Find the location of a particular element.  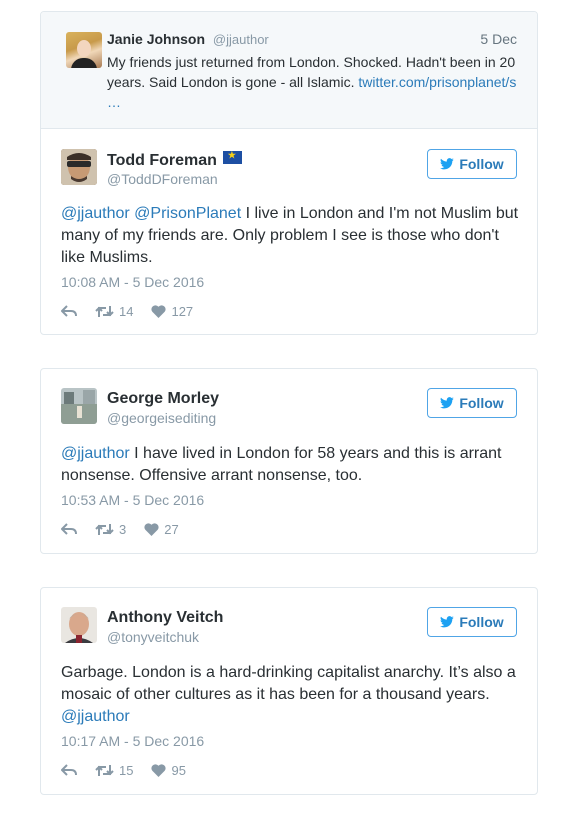

retweet-button: 3 is located at coordinates (110, 529).